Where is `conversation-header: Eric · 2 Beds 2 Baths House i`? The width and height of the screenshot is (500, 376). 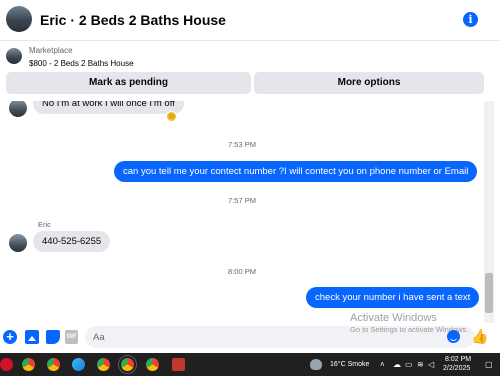
conversation-header: Eric · 2 Beds 2 Baths House i is located at coordinates (250, 20).